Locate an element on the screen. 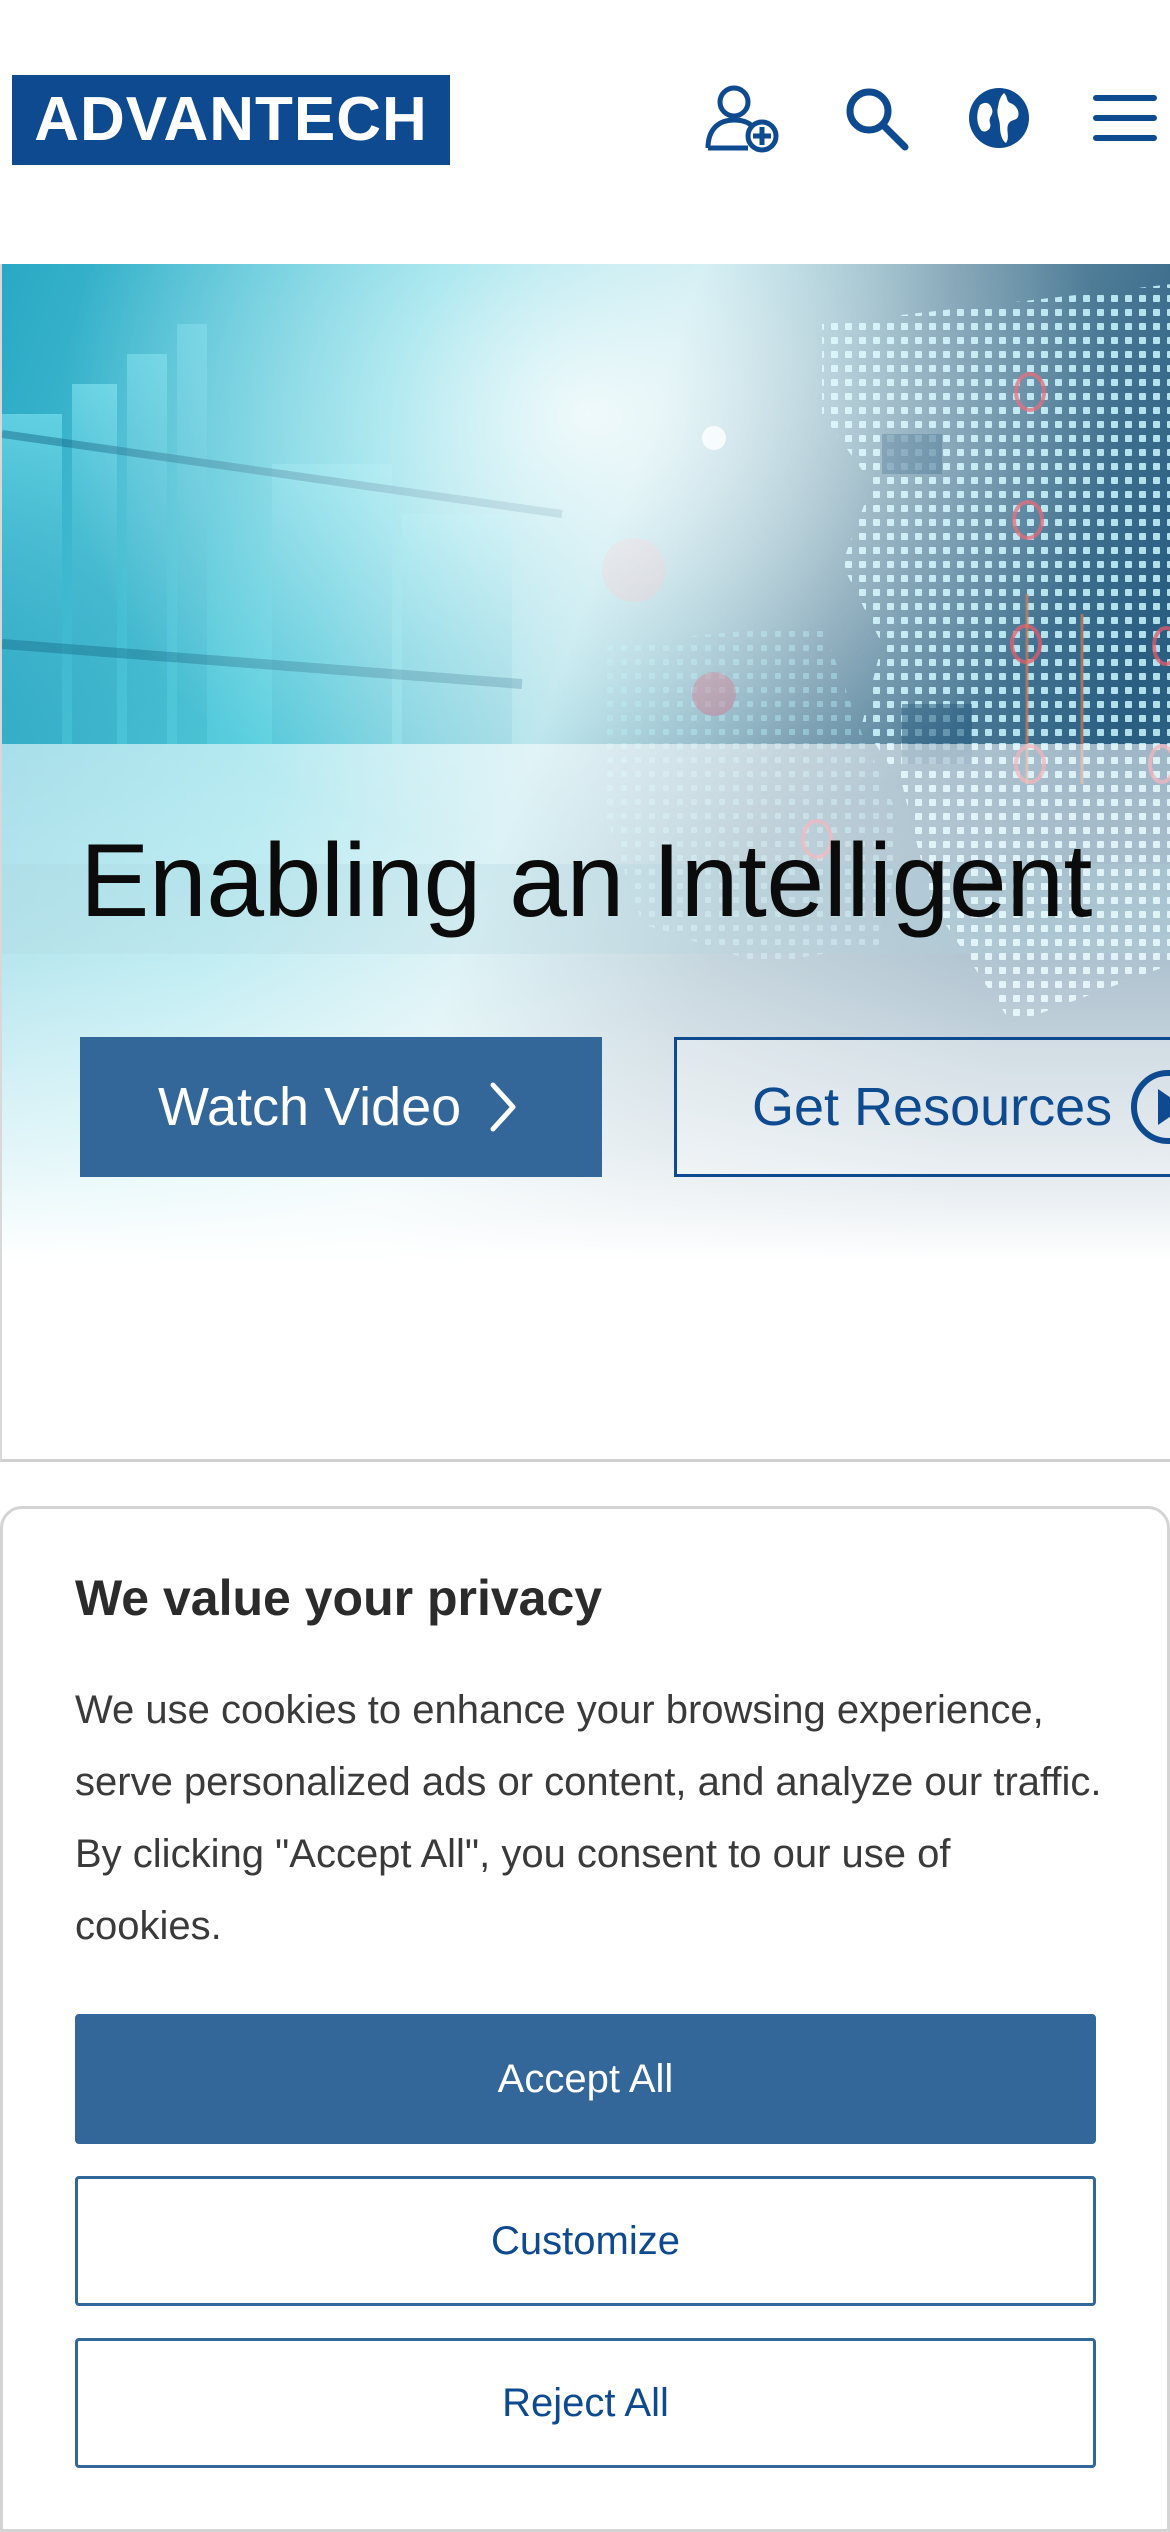  globe-icon is located at coordinates (999, 118).